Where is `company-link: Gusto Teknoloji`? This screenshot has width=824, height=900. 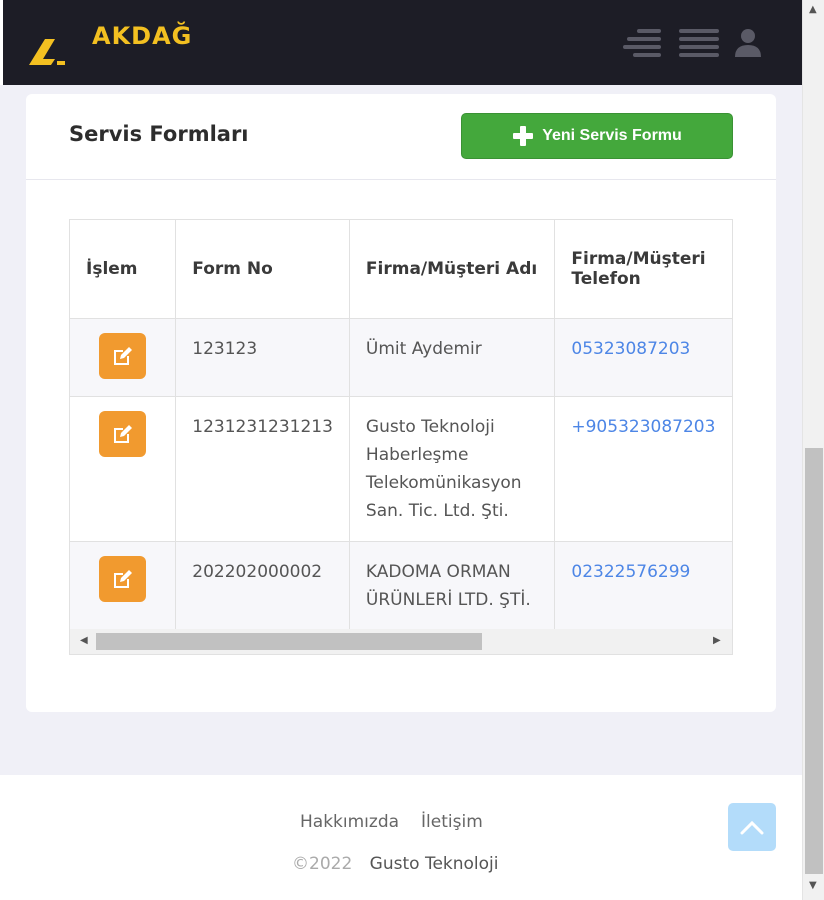 company-link: Gusto Teknoloji is located at coordinates (434, 864).